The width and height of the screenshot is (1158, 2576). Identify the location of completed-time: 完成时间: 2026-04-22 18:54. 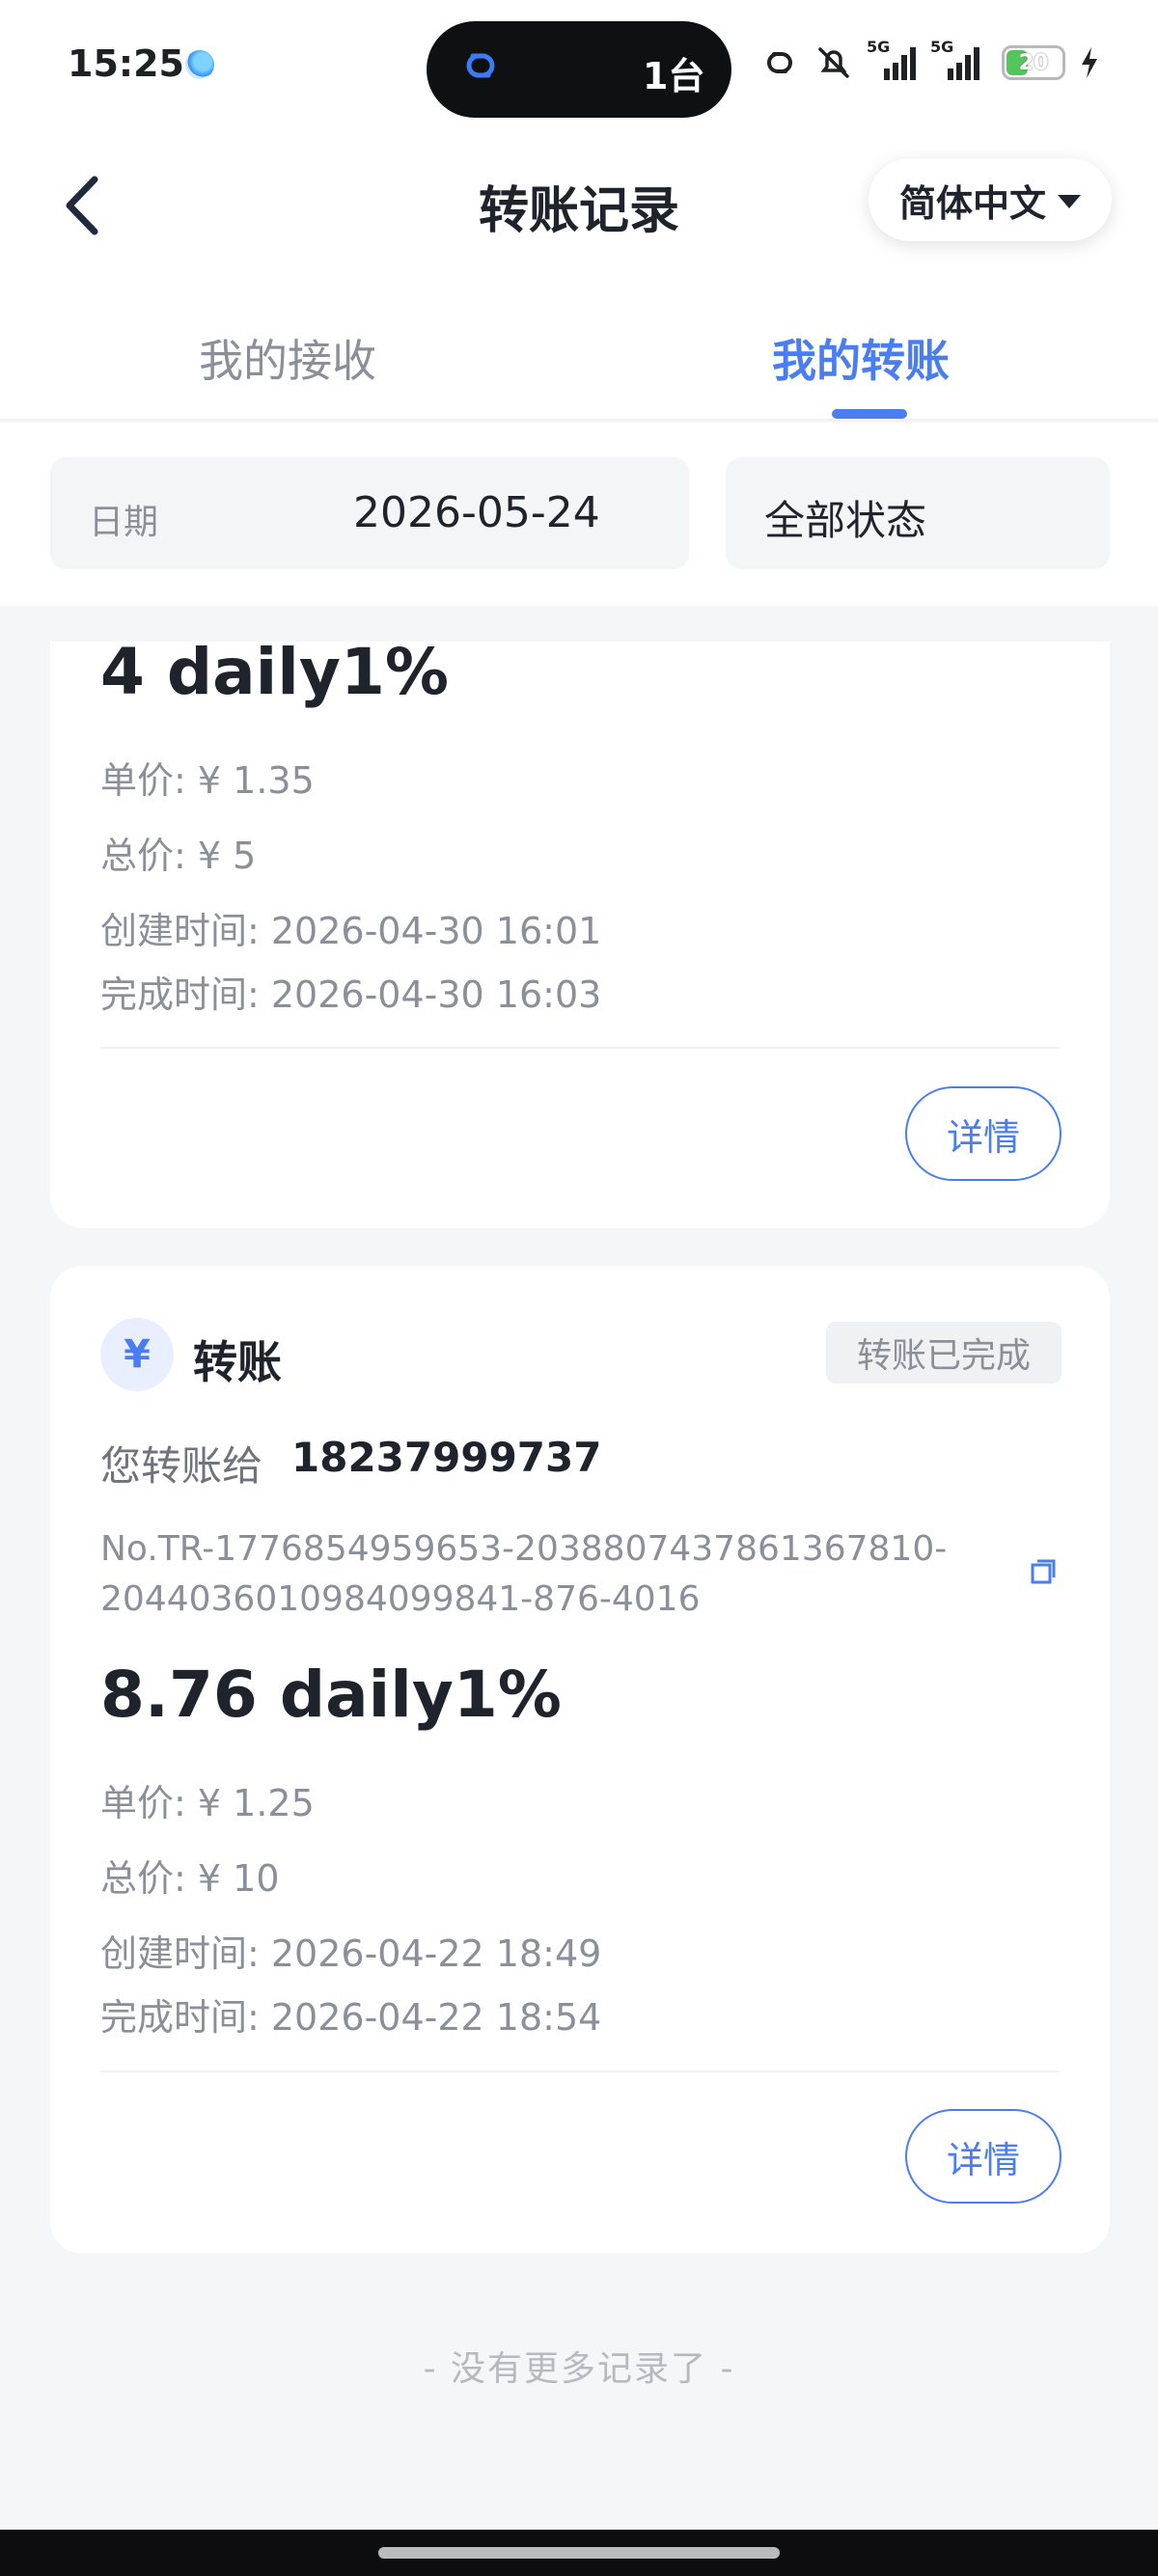
(351, 2018).